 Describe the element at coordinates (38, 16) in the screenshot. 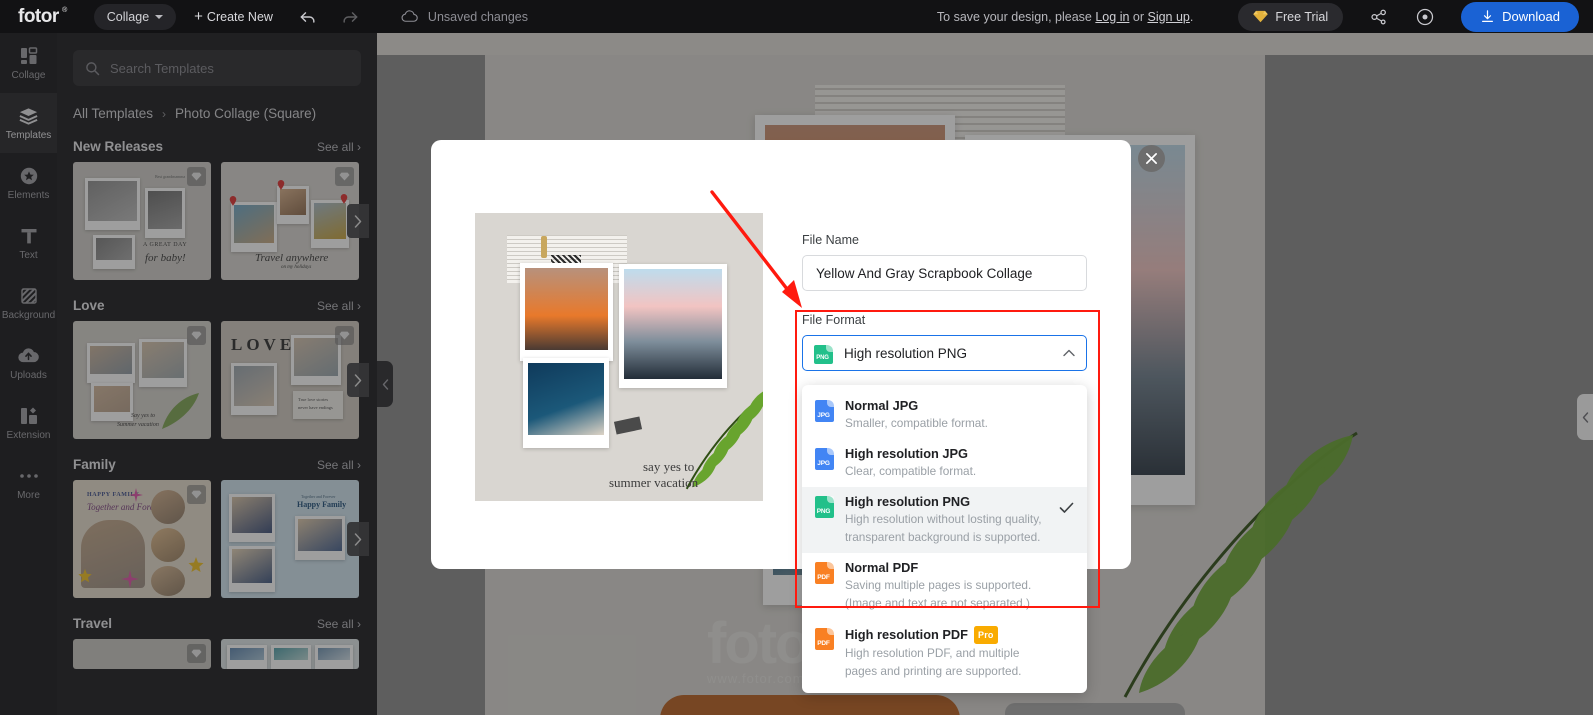

I see `logo-text: fotor` at that location.